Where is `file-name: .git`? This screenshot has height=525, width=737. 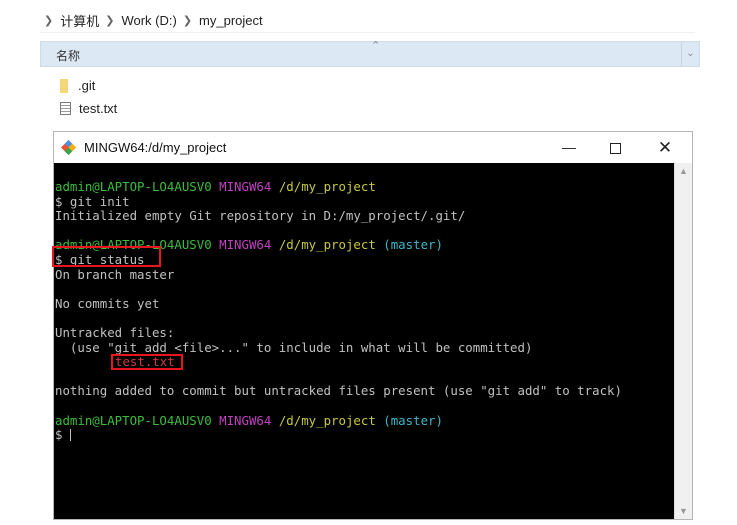 file-name: .git is located at coordinates (87, 85).